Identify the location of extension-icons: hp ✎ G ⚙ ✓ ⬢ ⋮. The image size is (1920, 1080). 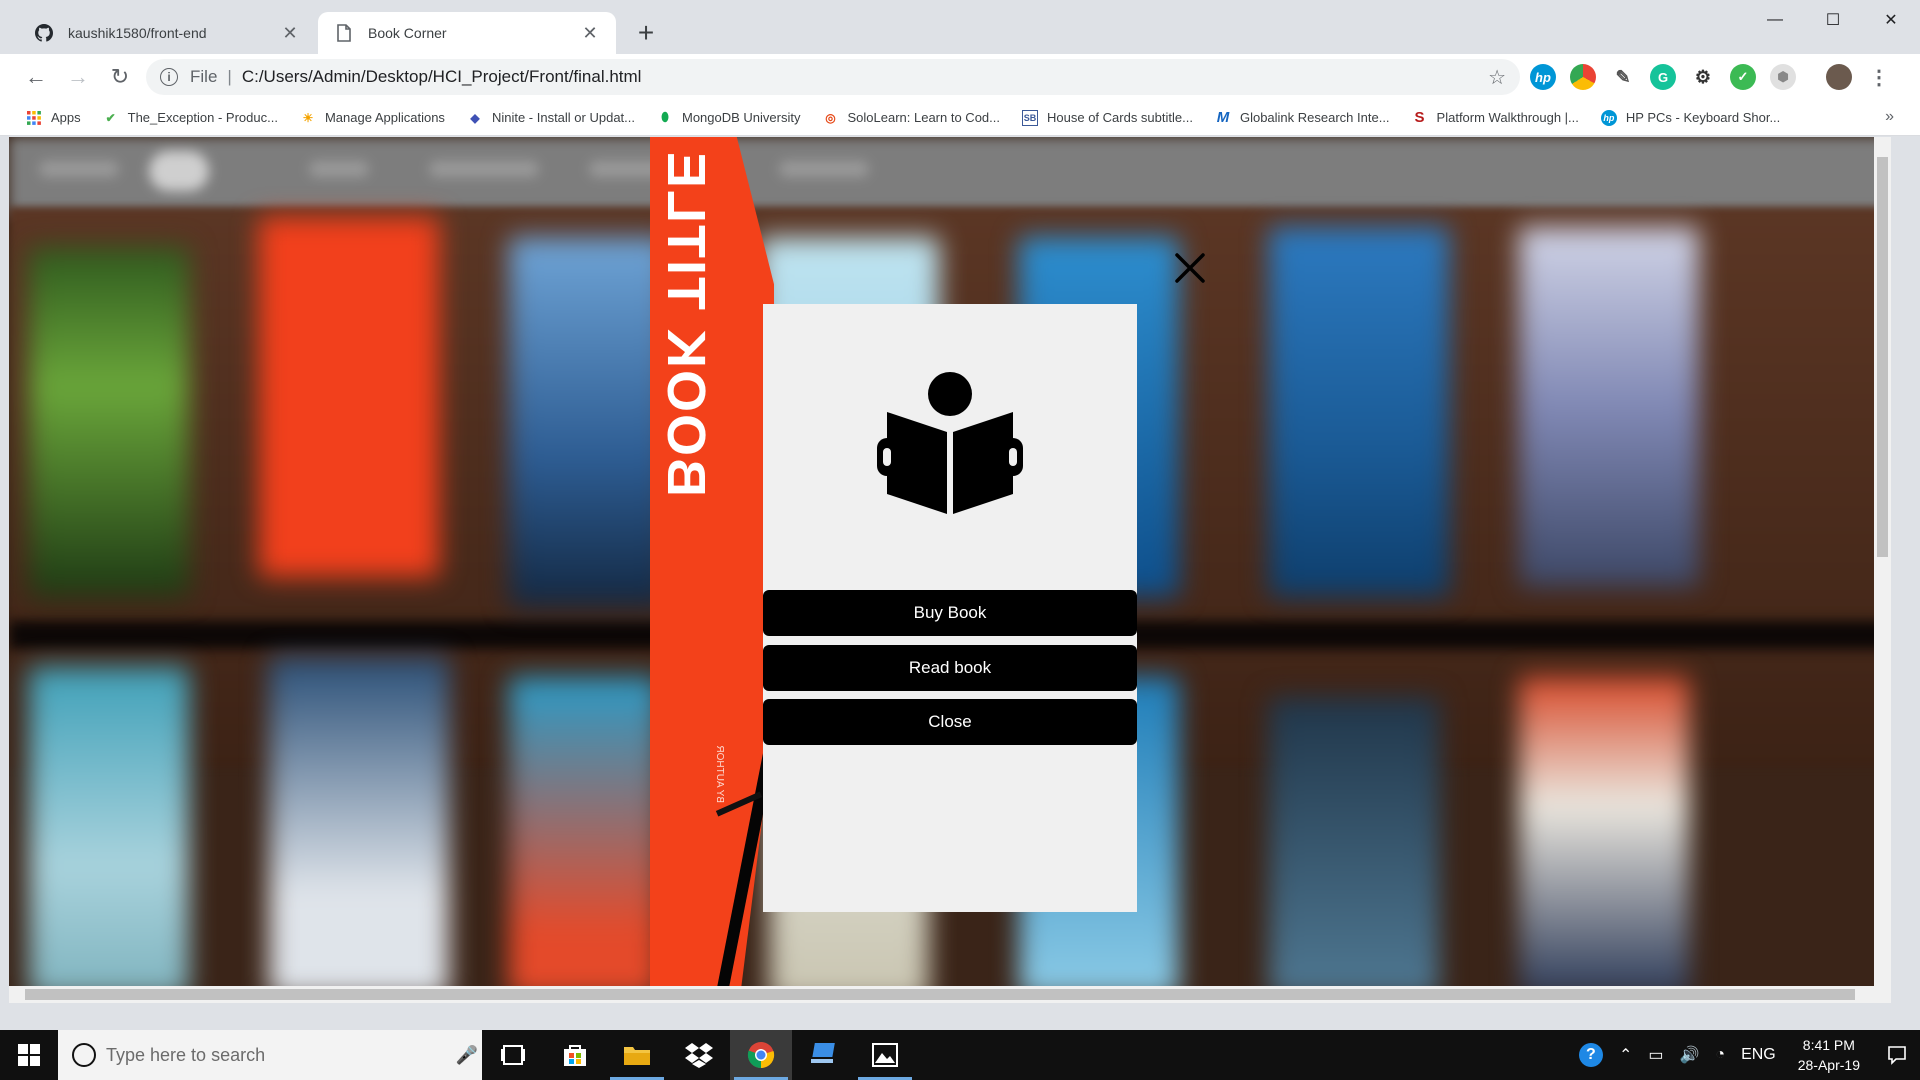
(1711, 77).